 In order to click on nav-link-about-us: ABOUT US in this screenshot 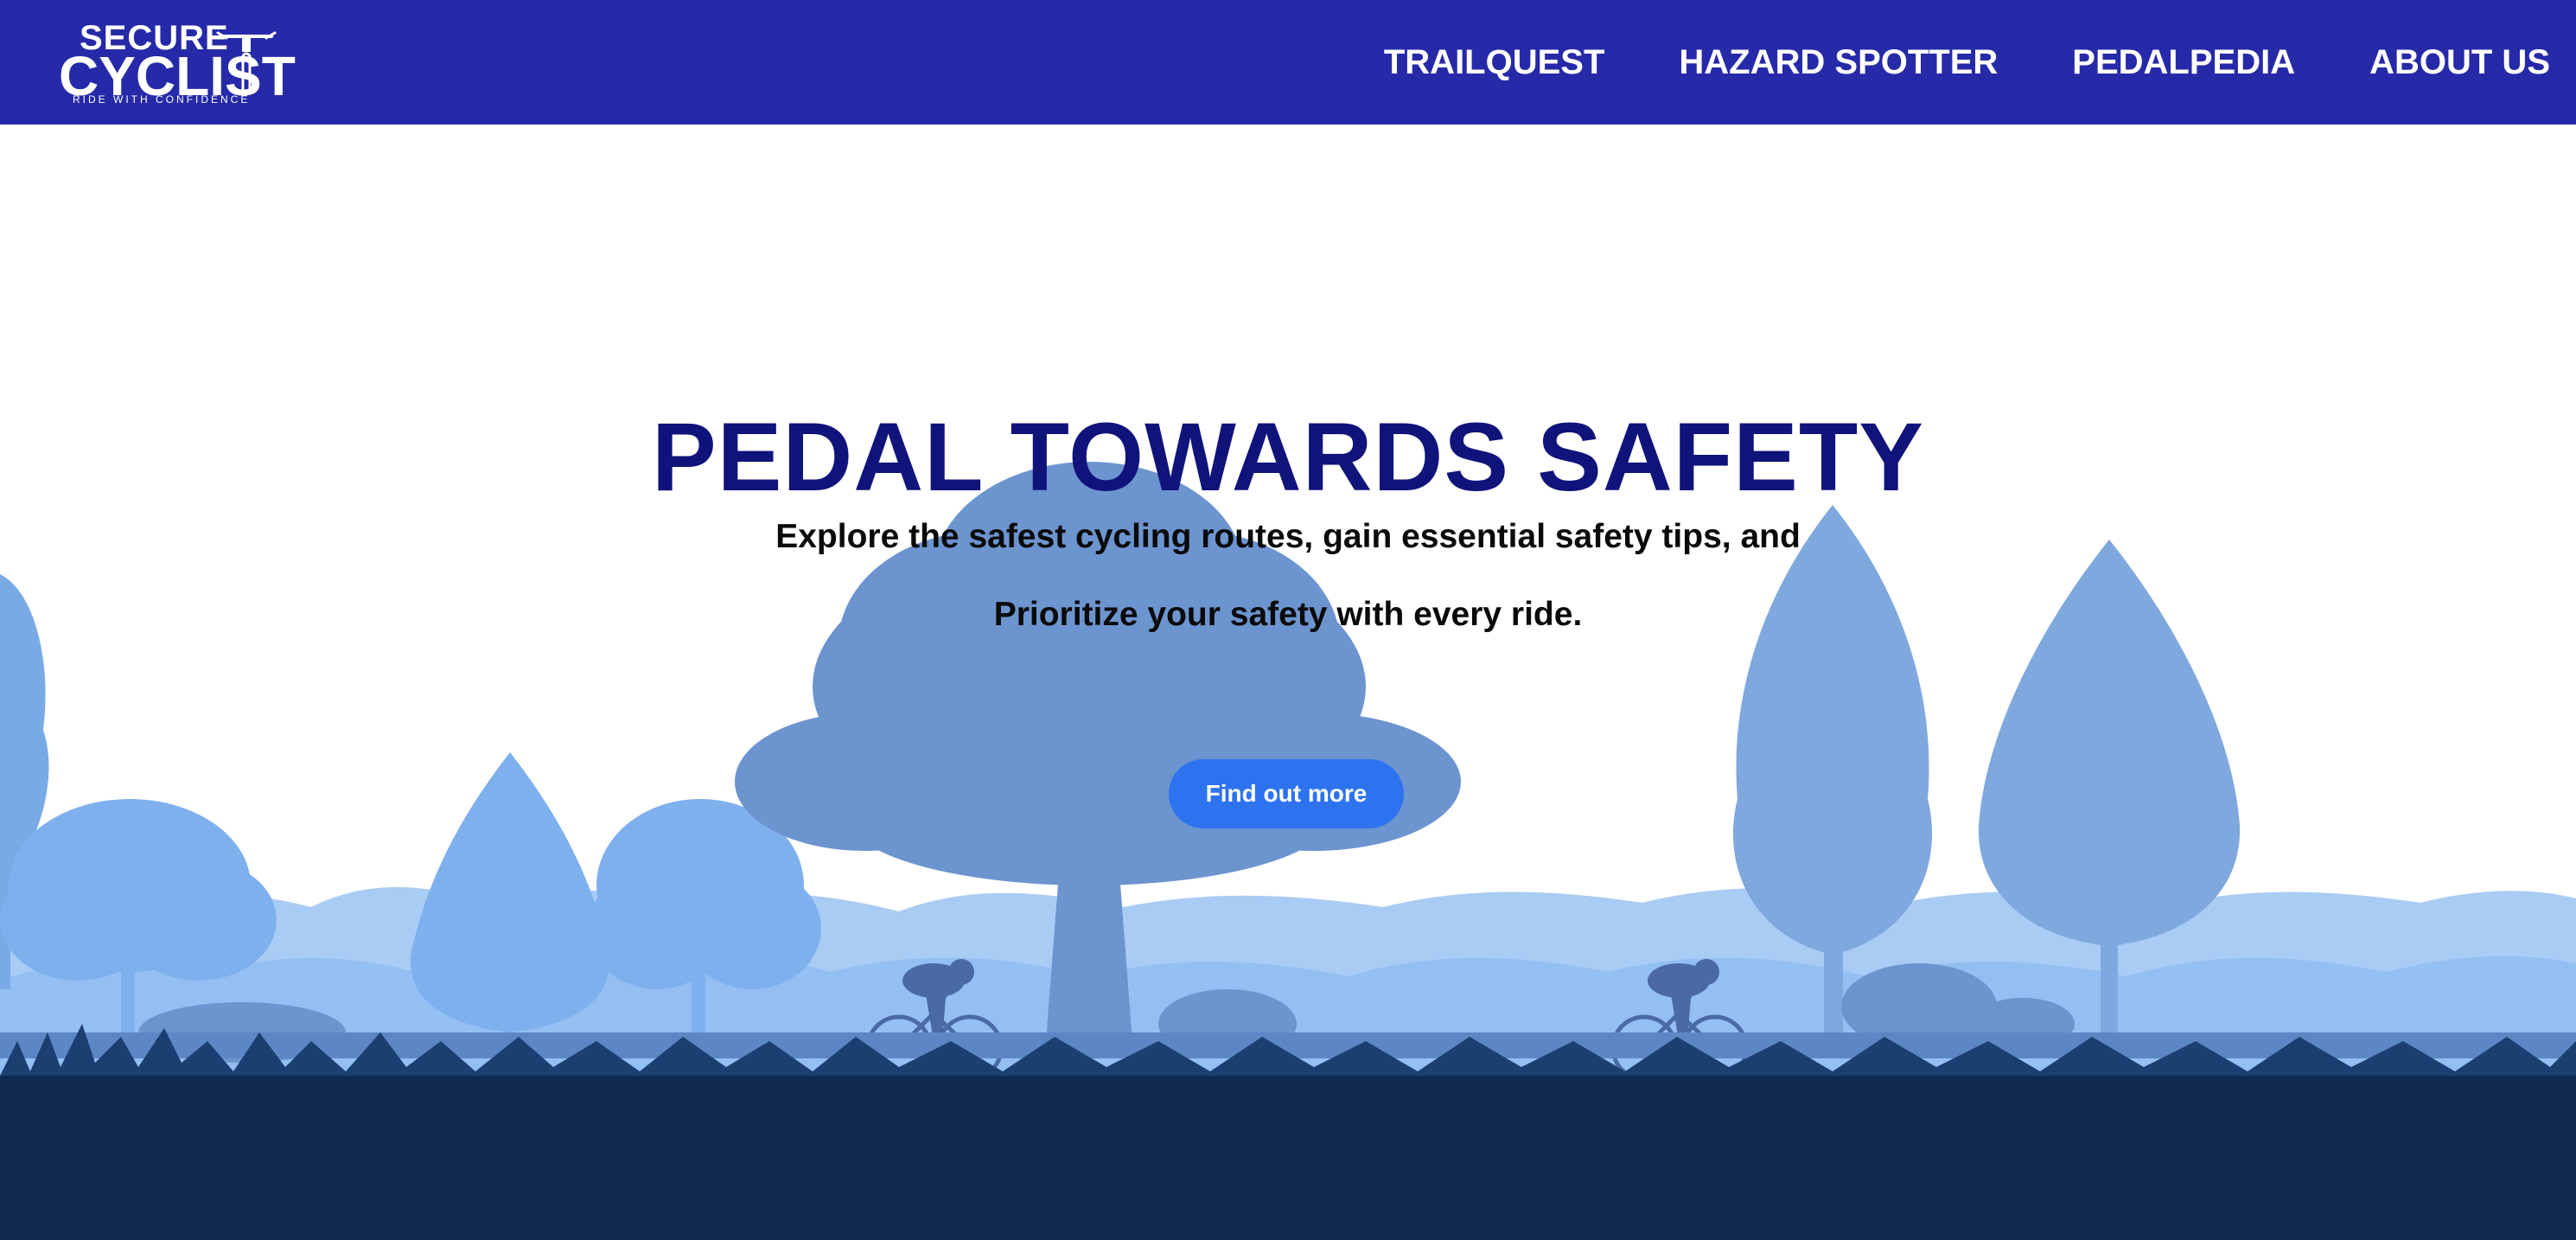, I will do `click(2459, 56)`.